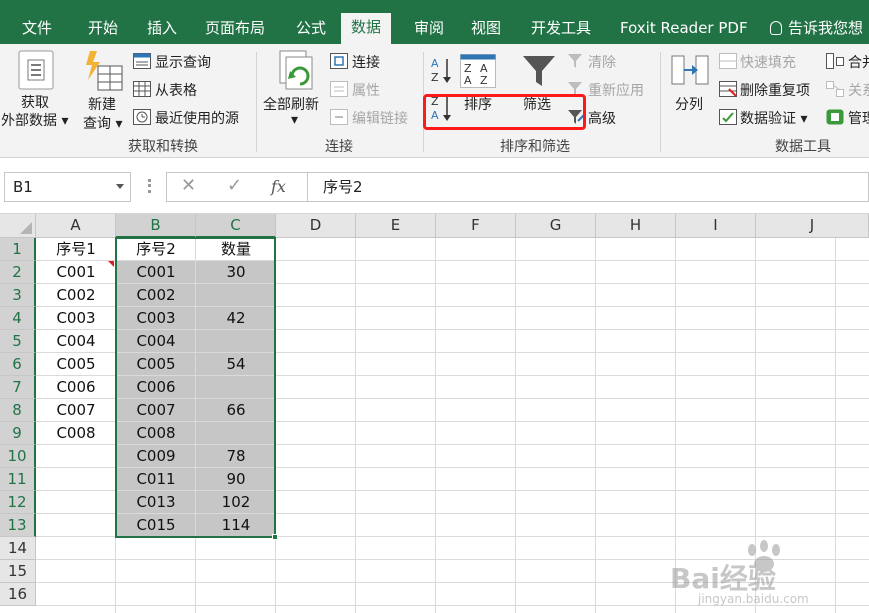 The width and height of the screenshot is (869, 613). I want to click on cell-a1: 序号1, so click(76, 249).